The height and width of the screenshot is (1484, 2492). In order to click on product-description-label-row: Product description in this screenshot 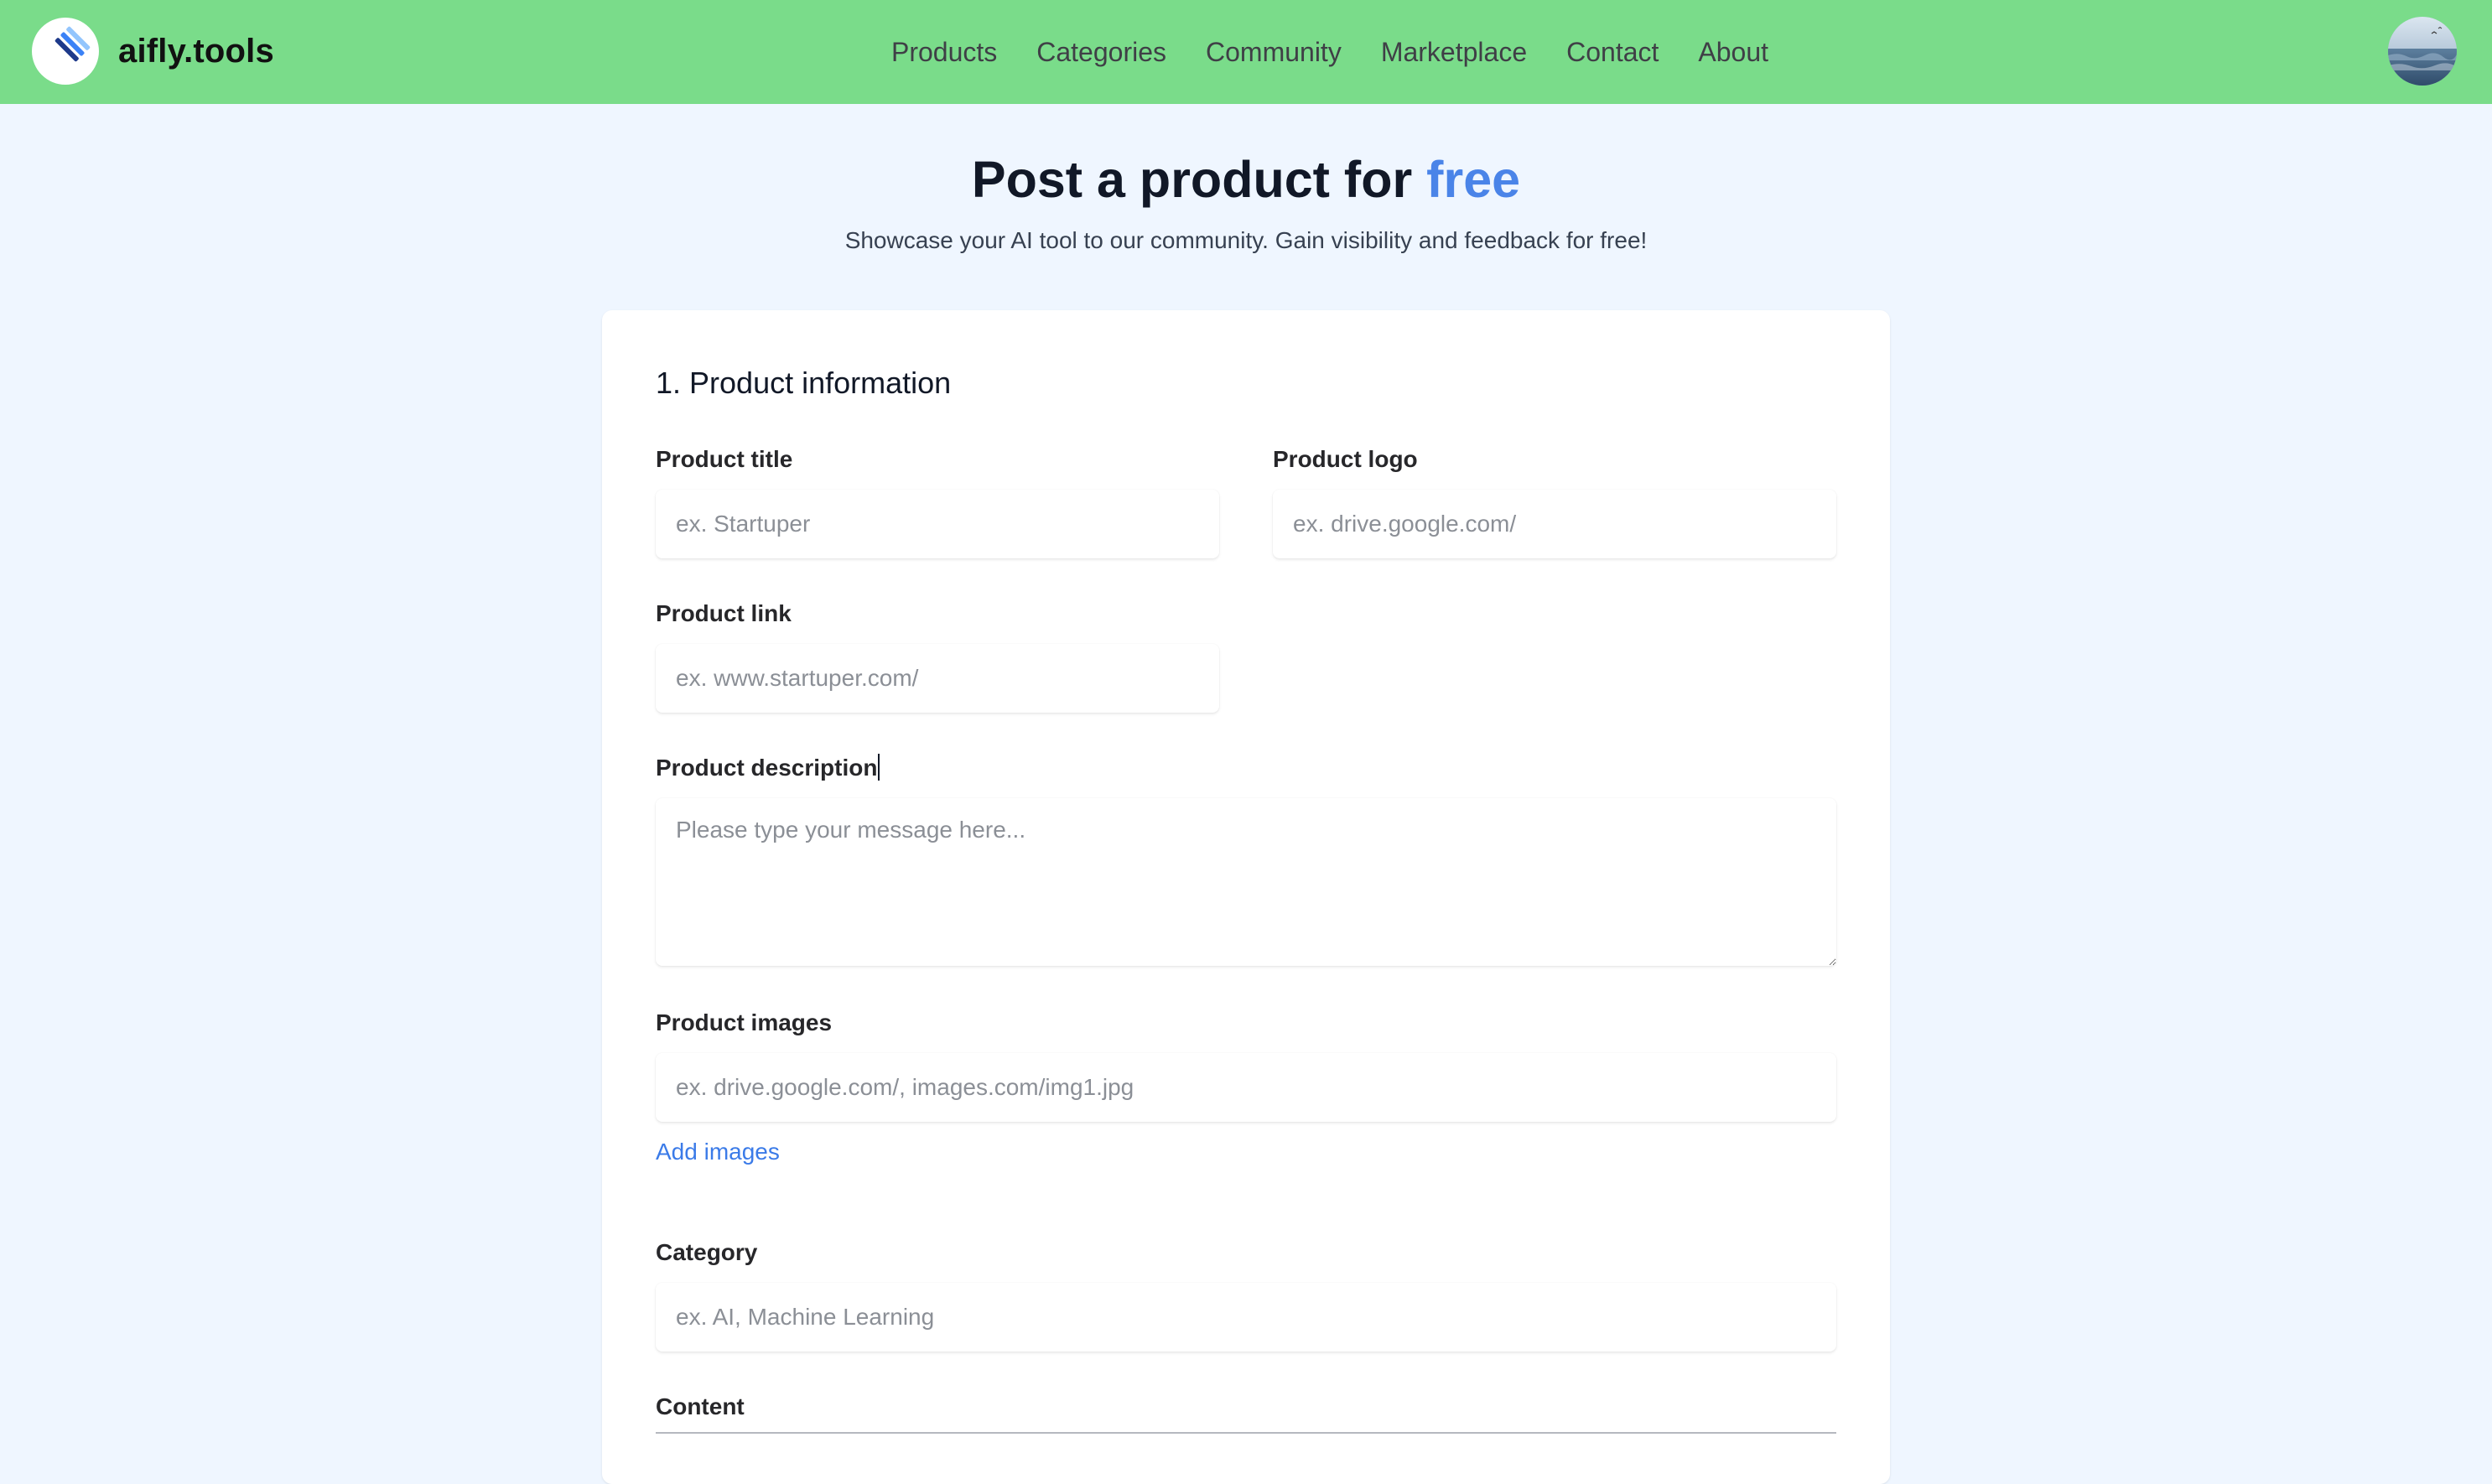, I will do `click(768, 768)`.